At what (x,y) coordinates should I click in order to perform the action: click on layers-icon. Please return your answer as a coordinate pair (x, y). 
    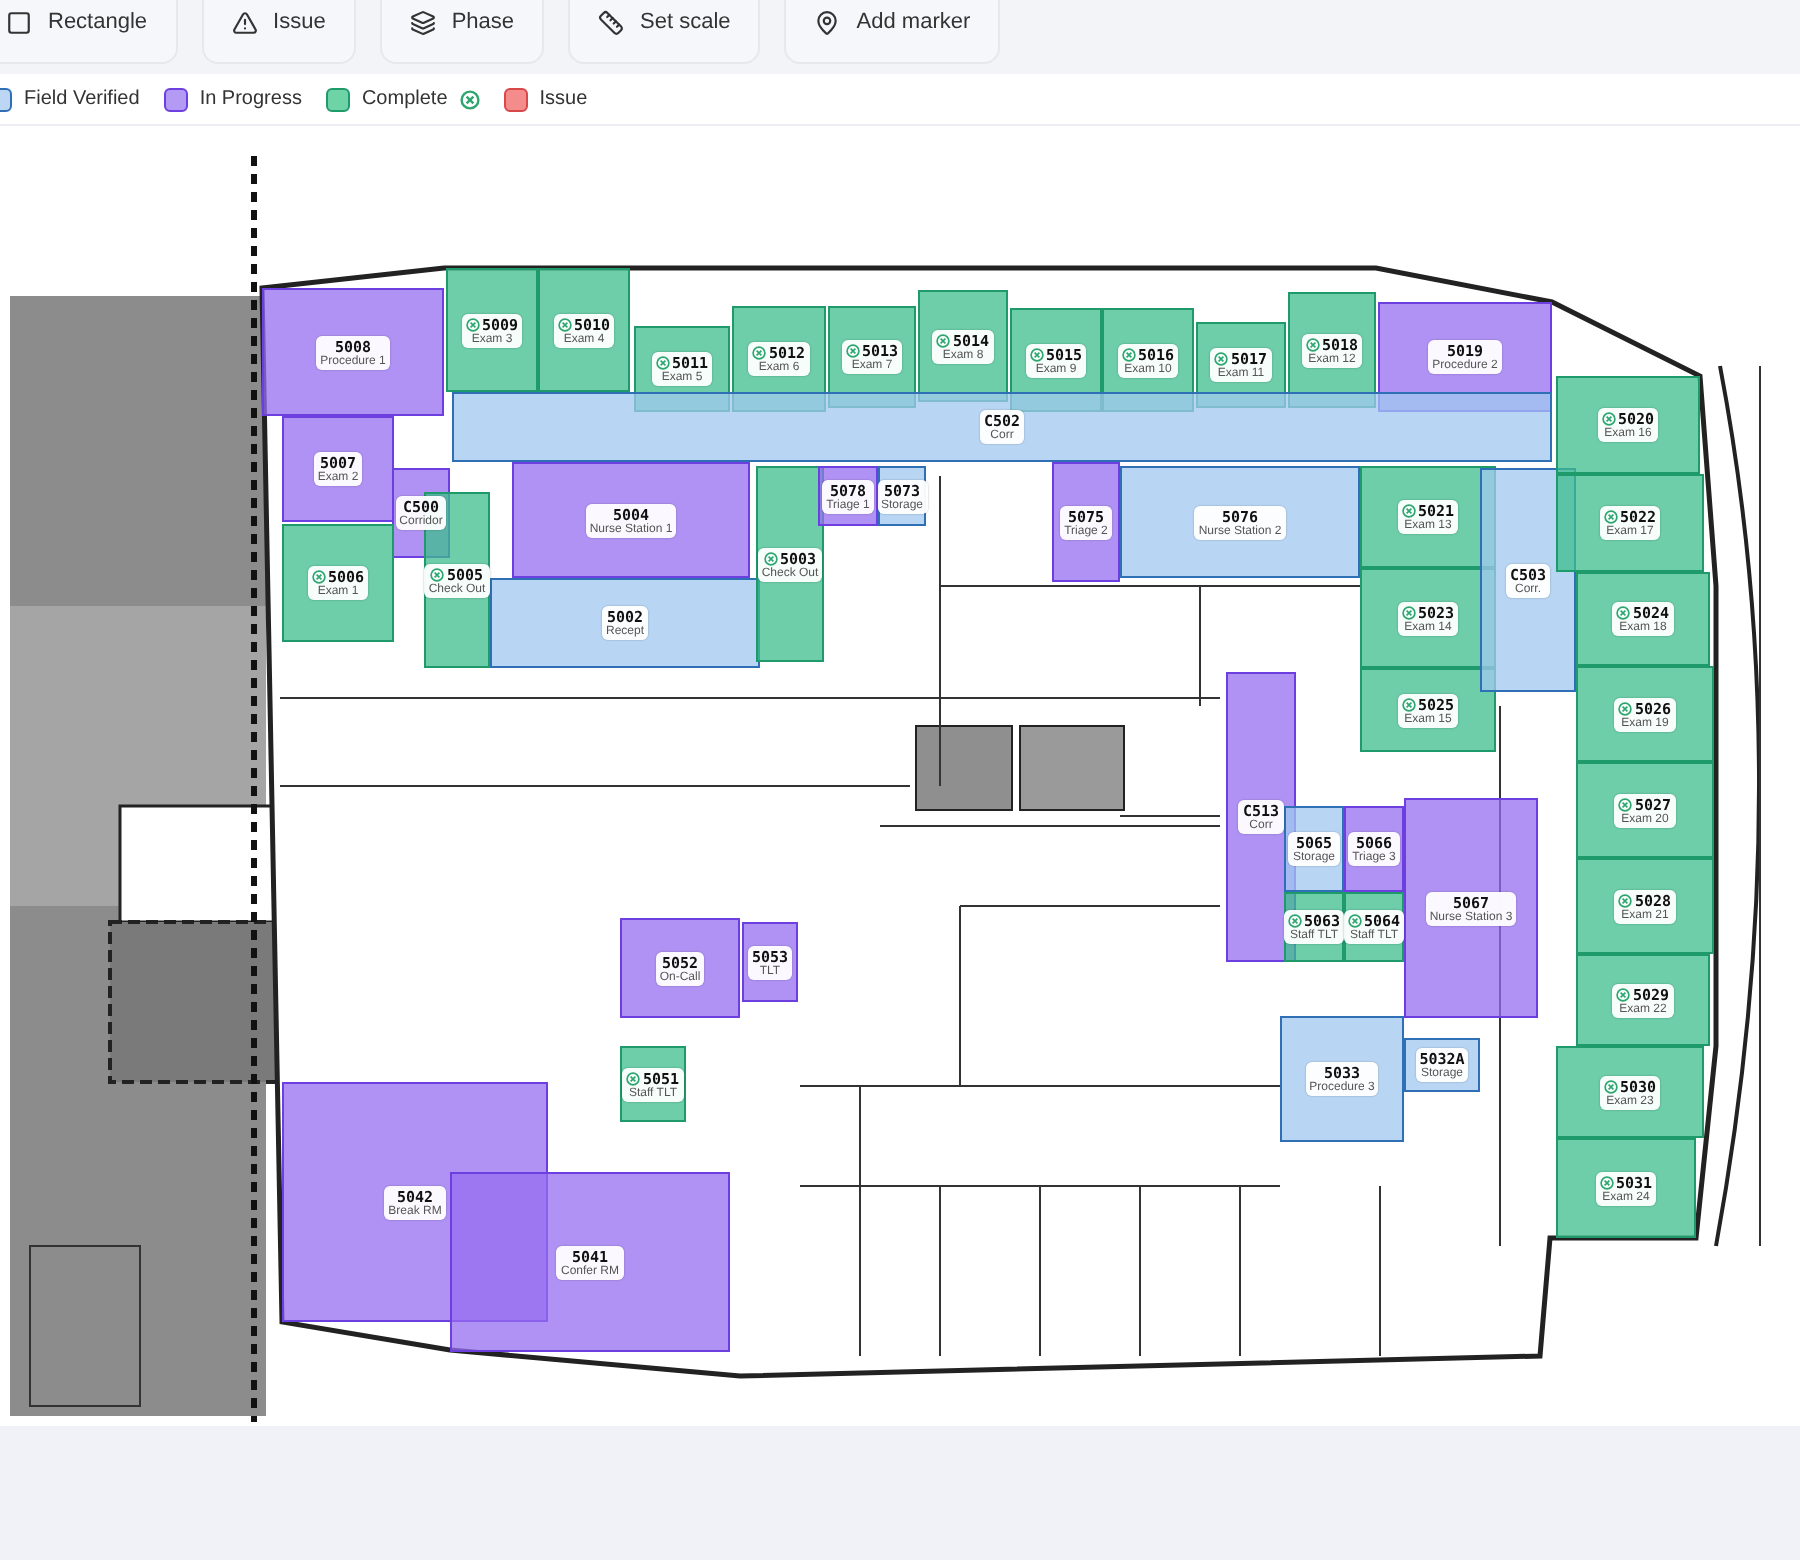
    Looking at the image, I should click on (422, 22).